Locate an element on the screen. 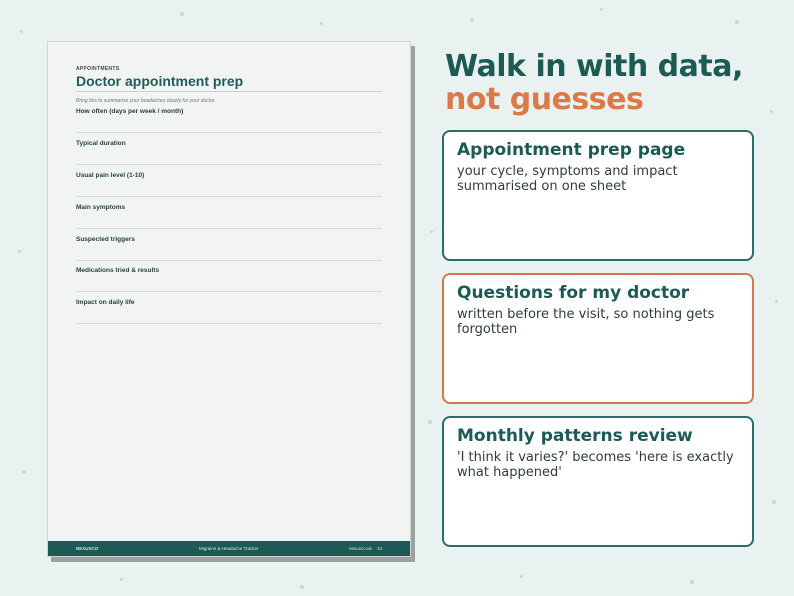  field-medications: Medications tried & results is located at coordinates (229, 283).